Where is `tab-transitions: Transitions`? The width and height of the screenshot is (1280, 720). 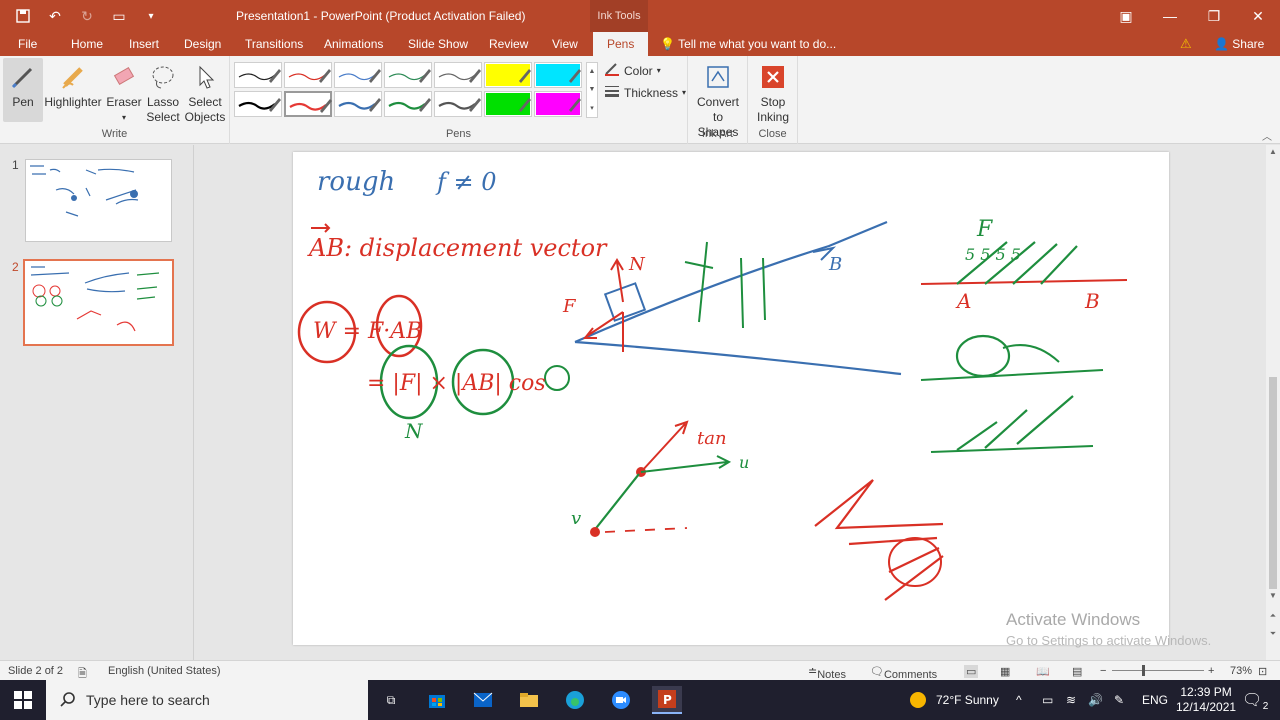
tab-transitions: Transitions is located at coordinates (274, 44).